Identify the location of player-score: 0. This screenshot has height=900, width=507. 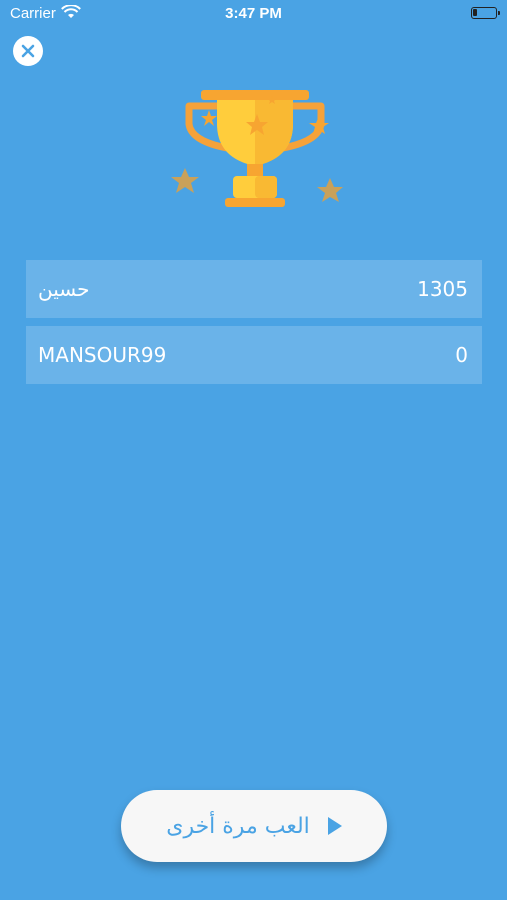
(461, 355).